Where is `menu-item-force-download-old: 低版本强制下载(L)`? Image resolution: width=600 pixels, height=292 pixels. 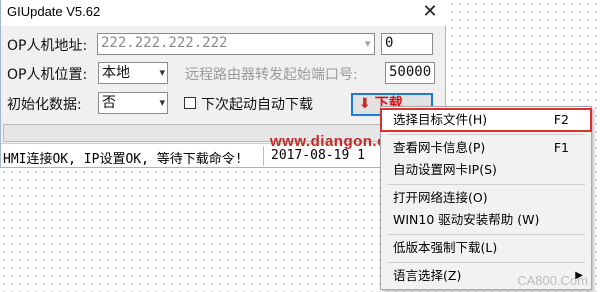
menu-item-force-download-old: 低版本强制下载(L) is located at coordinates (486, 248).